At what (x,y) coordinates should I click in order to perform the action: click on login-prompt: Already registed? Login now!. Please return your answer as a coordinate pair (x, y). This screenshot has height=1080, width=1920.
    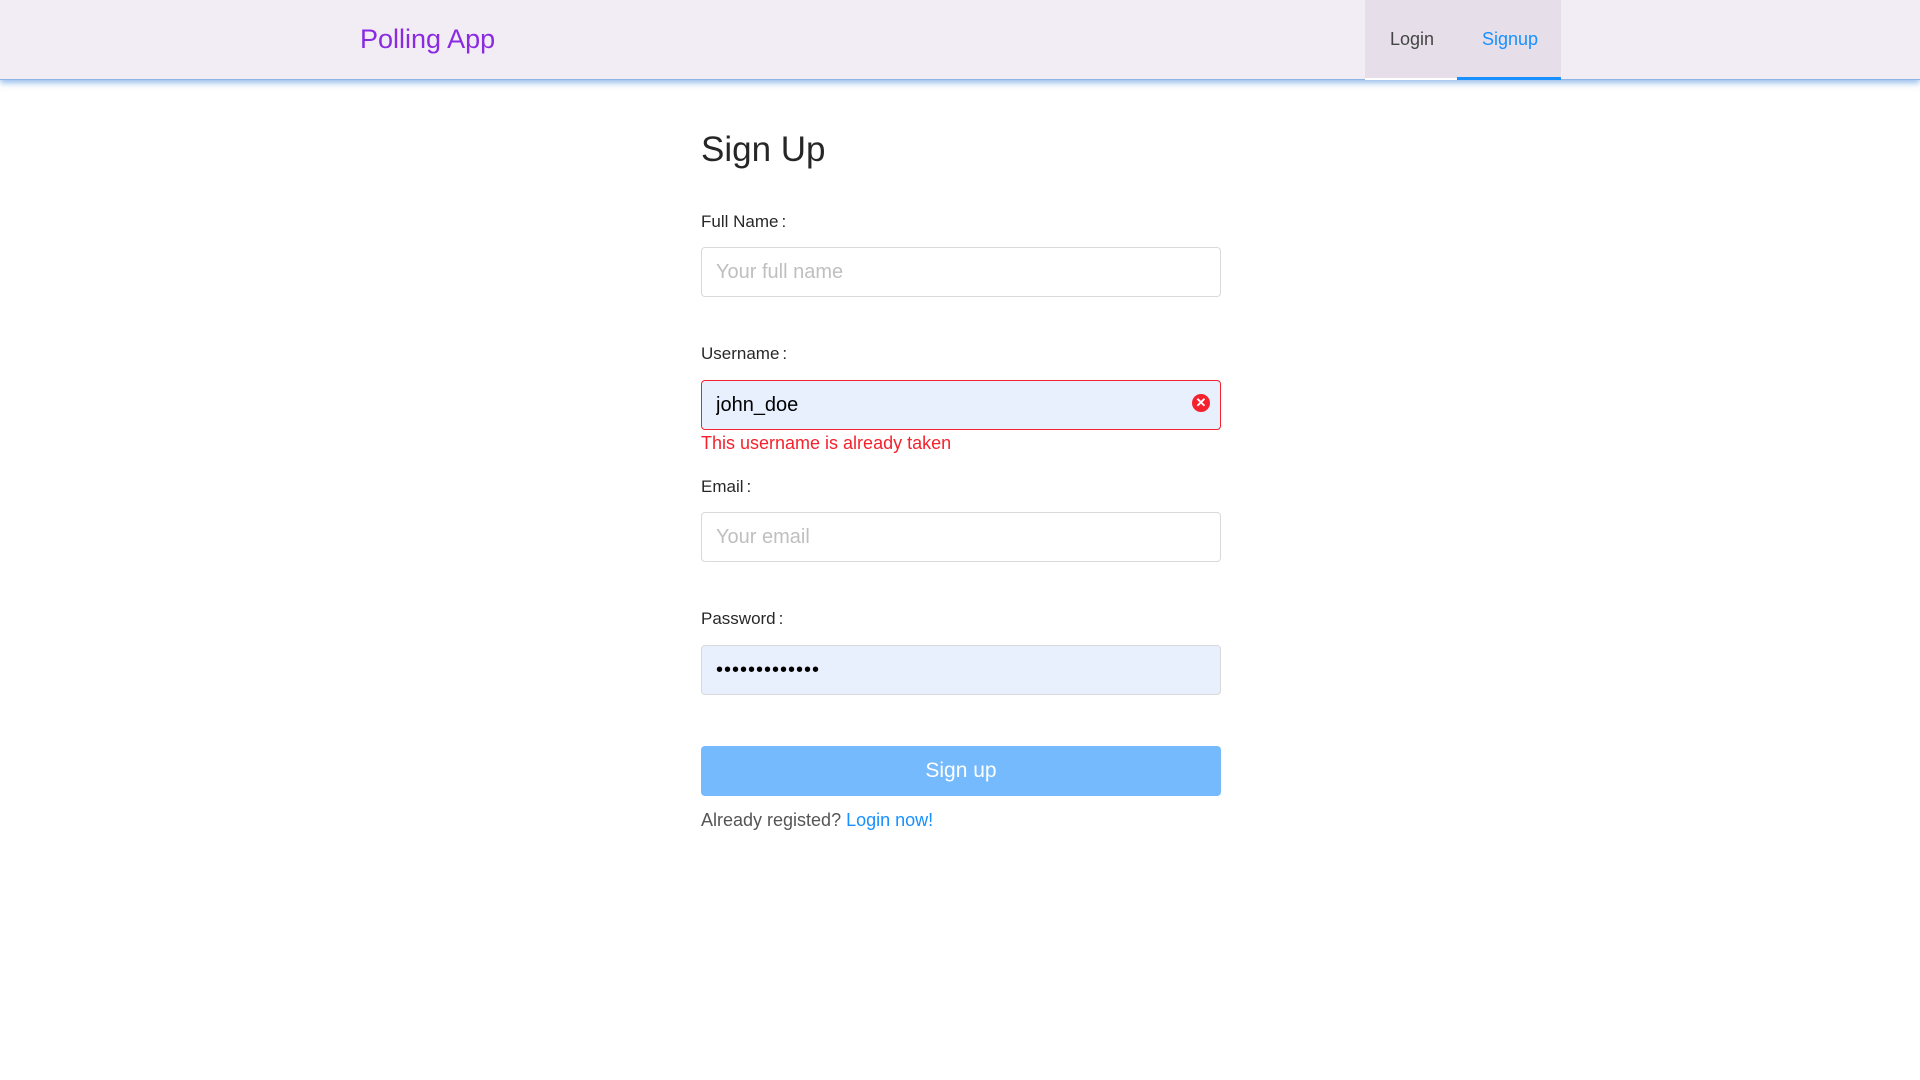
    Looking at the image, I should click on (817, 820).